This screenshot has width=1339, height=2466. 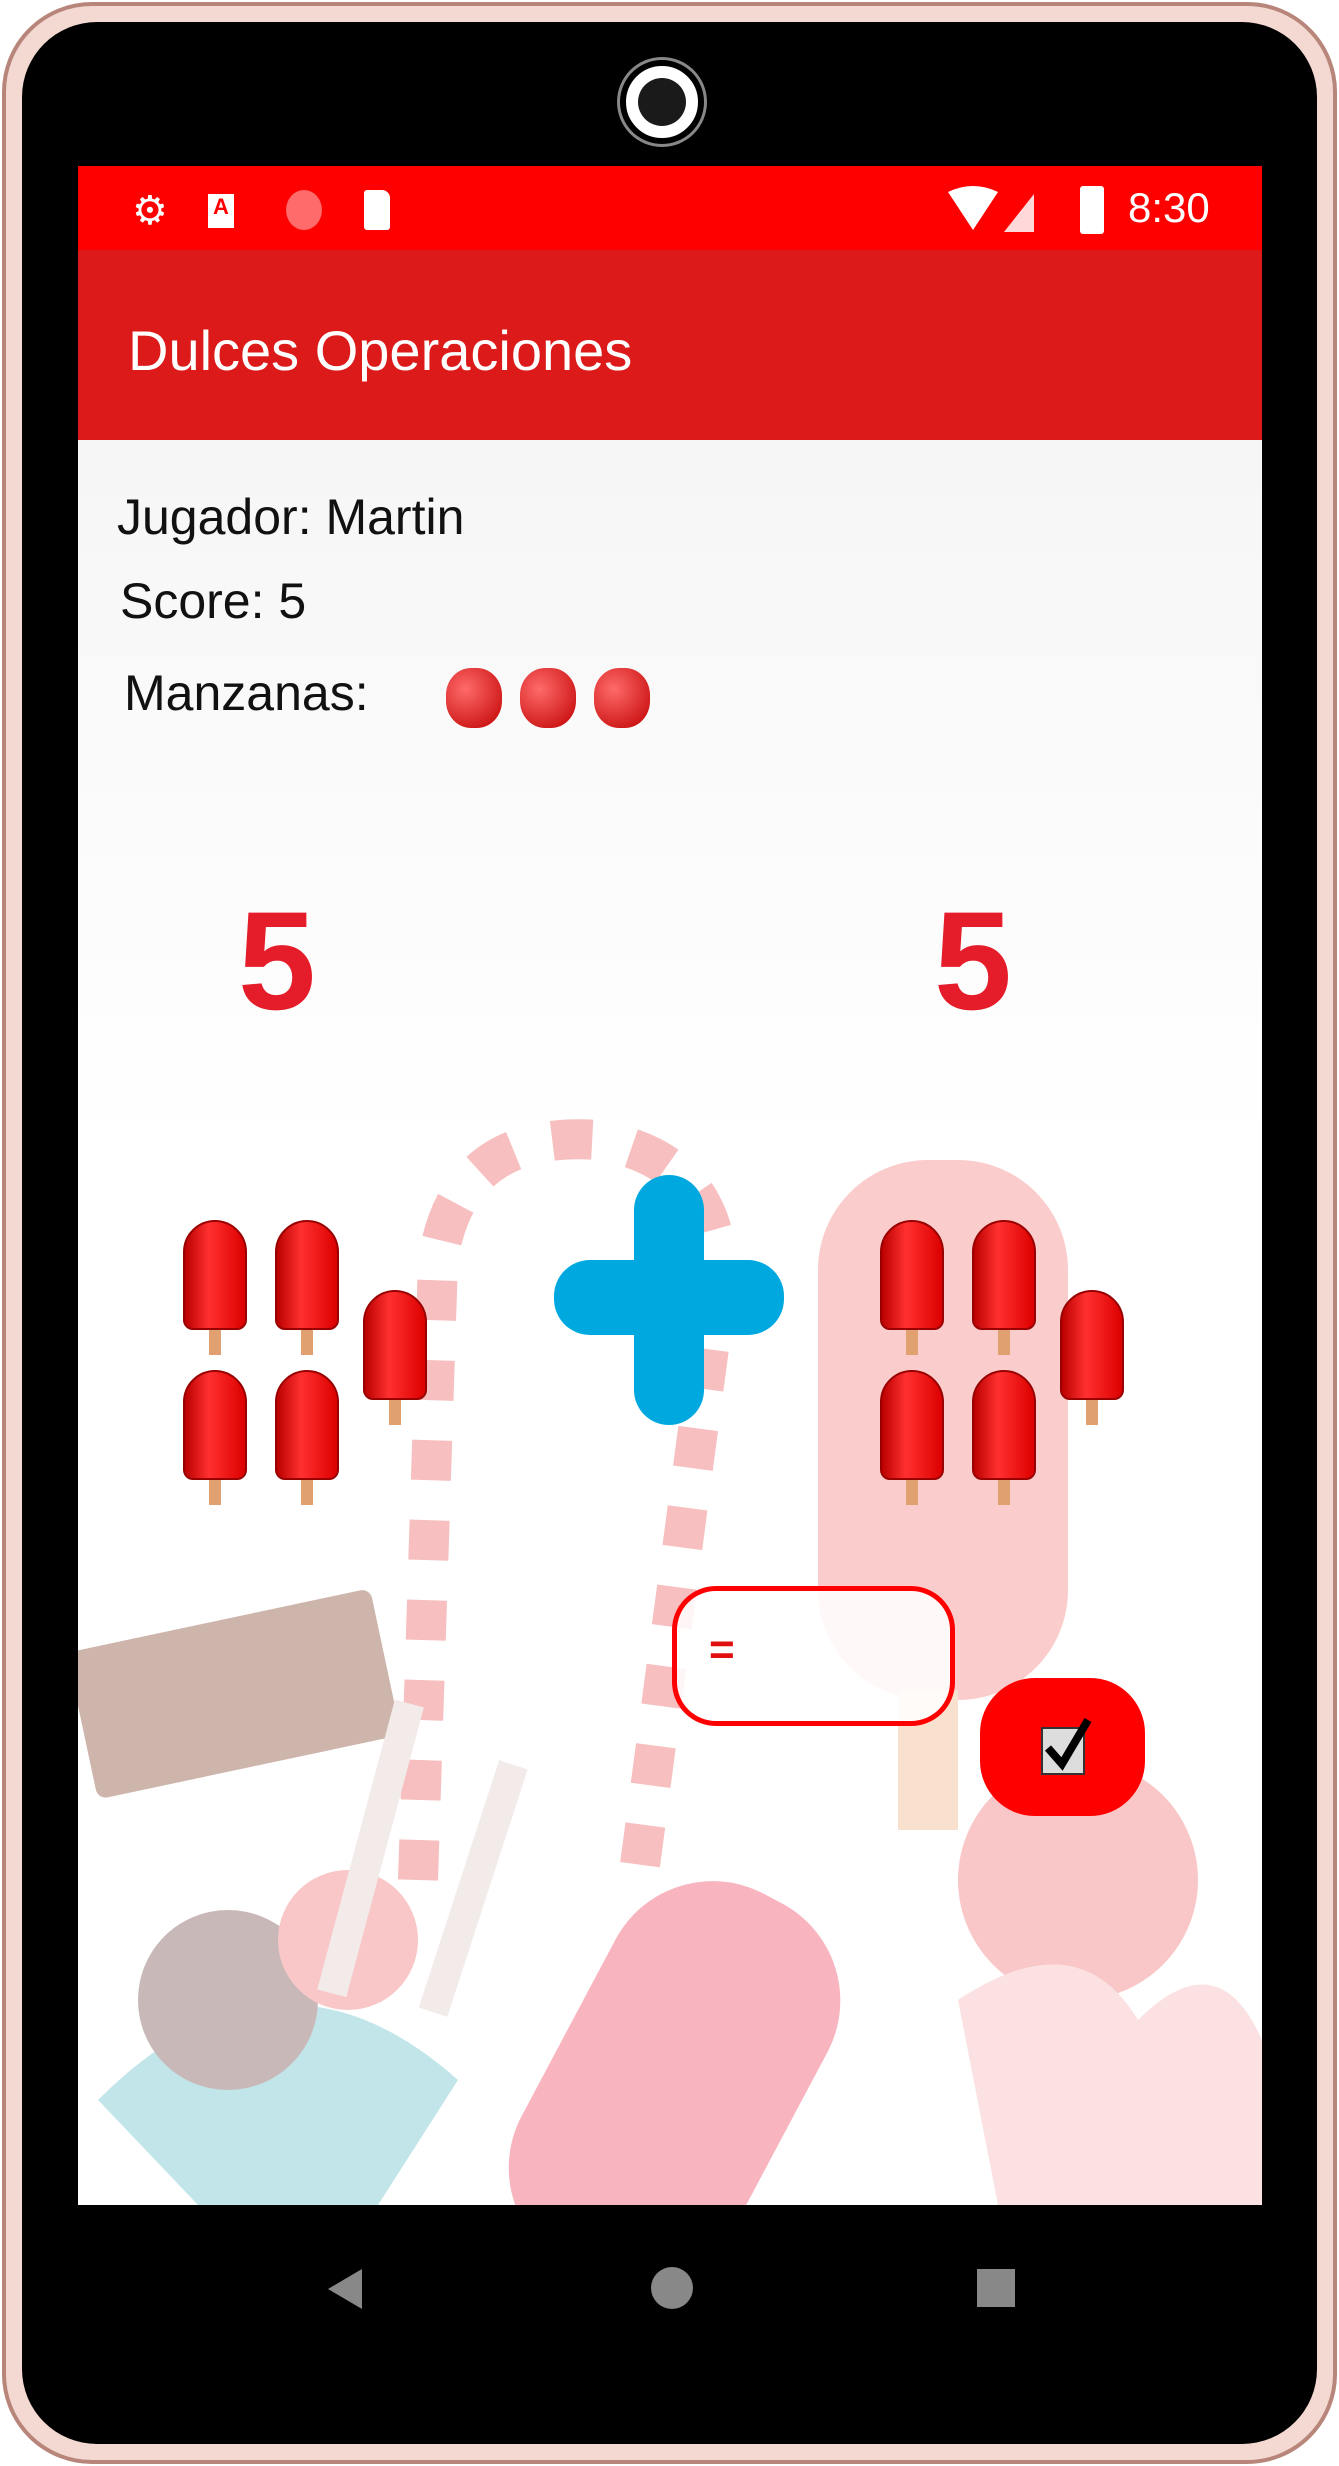 What do you see at coordinates (973, 960) in the screenshot?
I see `right-number: 5` at bounding box center [973, 960].